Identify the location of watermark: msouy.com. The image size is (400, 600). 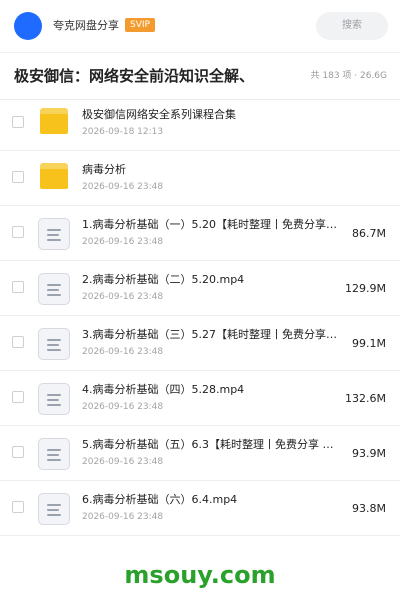
(200, 575).